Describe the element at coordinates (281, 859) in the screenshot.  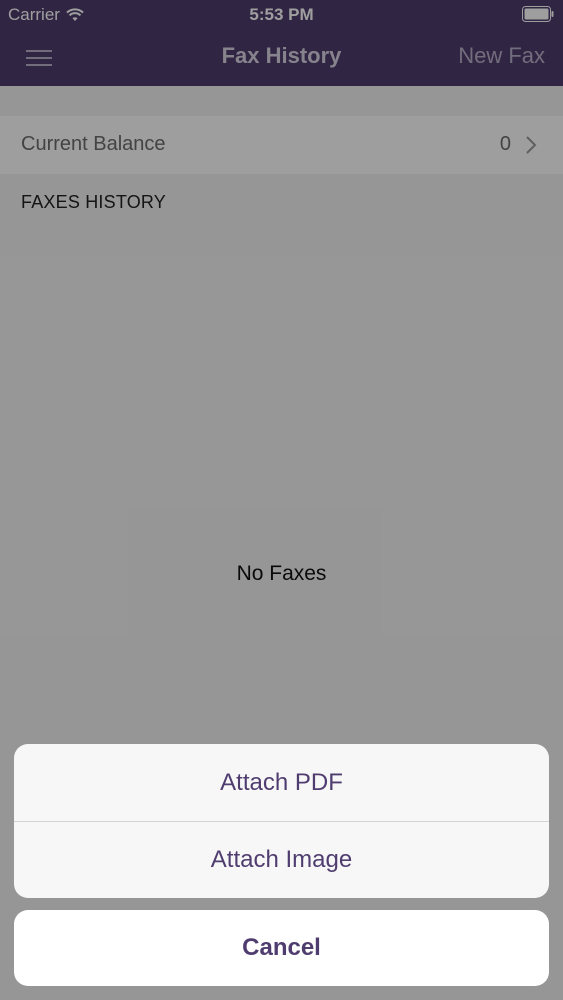
I see `attach-image-button: Attach Image` at that location.